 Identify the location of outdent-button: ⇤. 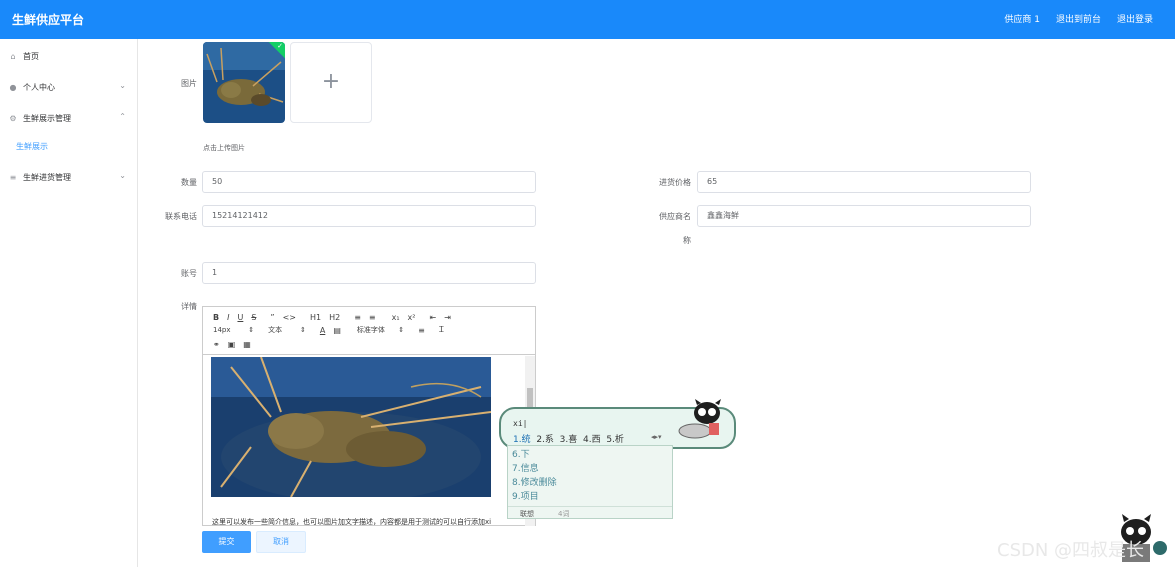
(433, 317).